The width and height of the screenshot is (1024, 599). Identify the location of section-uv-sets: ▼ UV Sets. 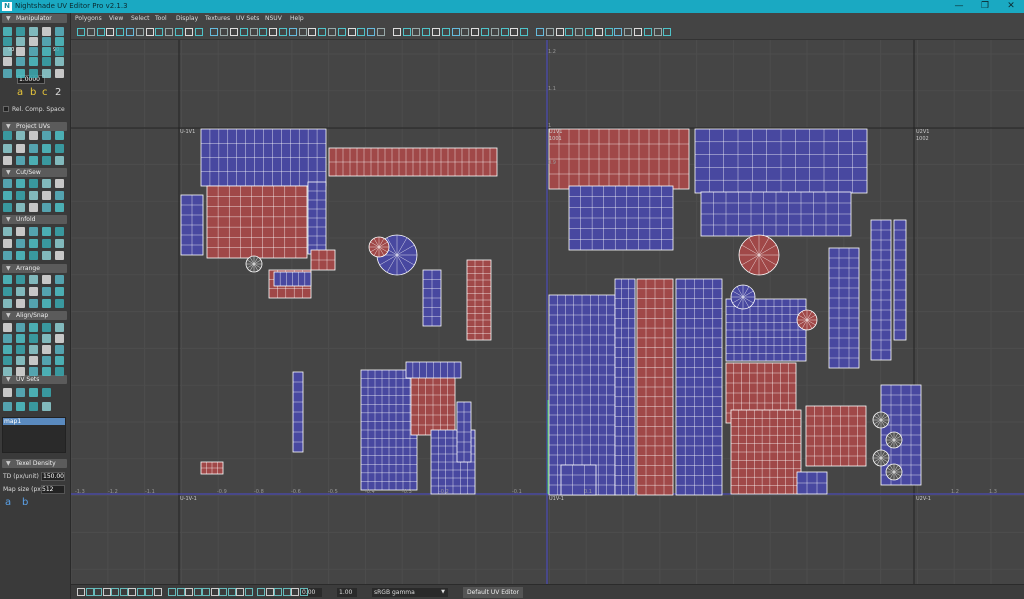
(34, 379).